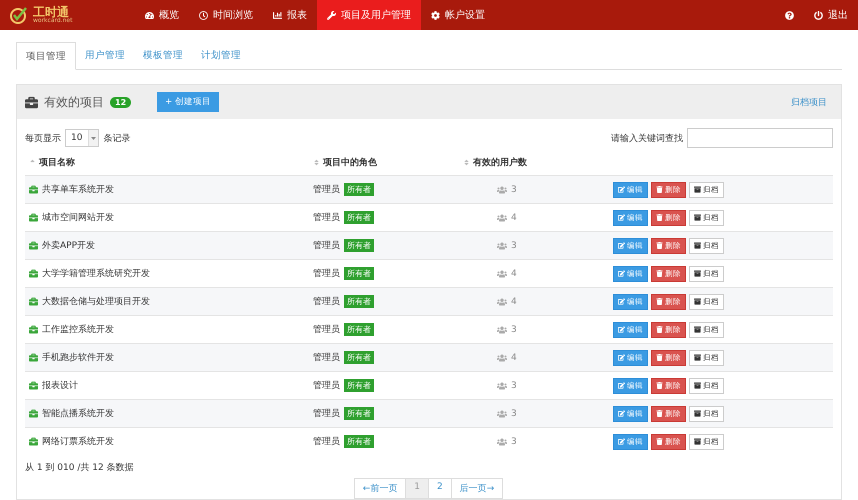 Image resolution: width=858 pixels, height=500 pixels. Describe the element at coordinates (466, 162) in the screenshot. I see `sort-icon` at that location.